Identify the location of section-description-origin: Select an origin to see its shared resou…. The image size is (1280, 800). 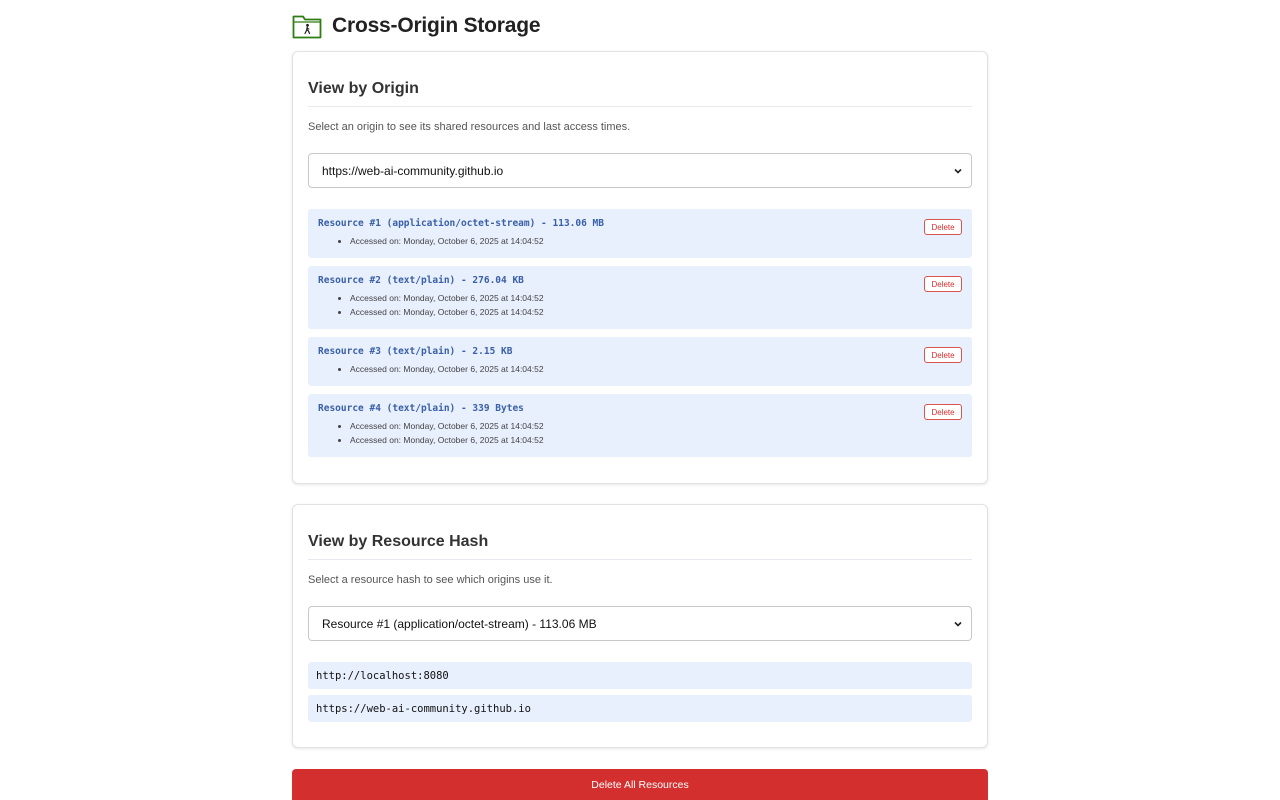
(469, 127).